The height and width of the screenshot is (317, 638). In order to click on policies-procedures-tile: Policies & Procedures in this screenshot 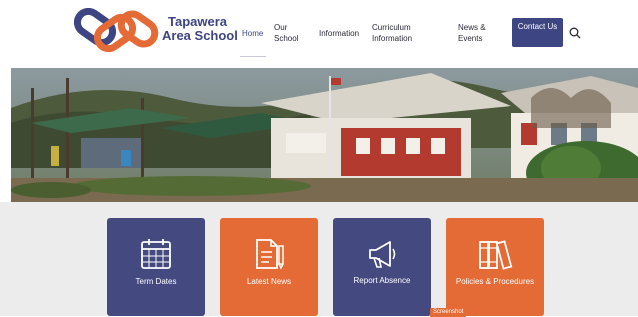, I will do `click(495, 267)`.